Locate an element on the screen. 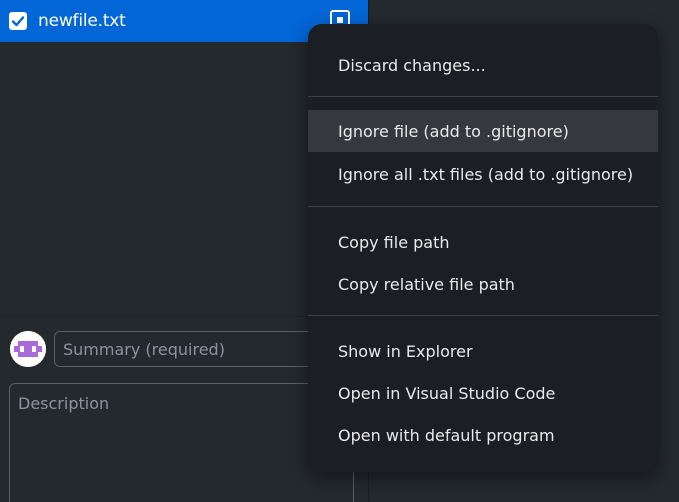 The height and width of the screenshot is (502, 679). include-file-checkbox is located at coordinates (18, 21).